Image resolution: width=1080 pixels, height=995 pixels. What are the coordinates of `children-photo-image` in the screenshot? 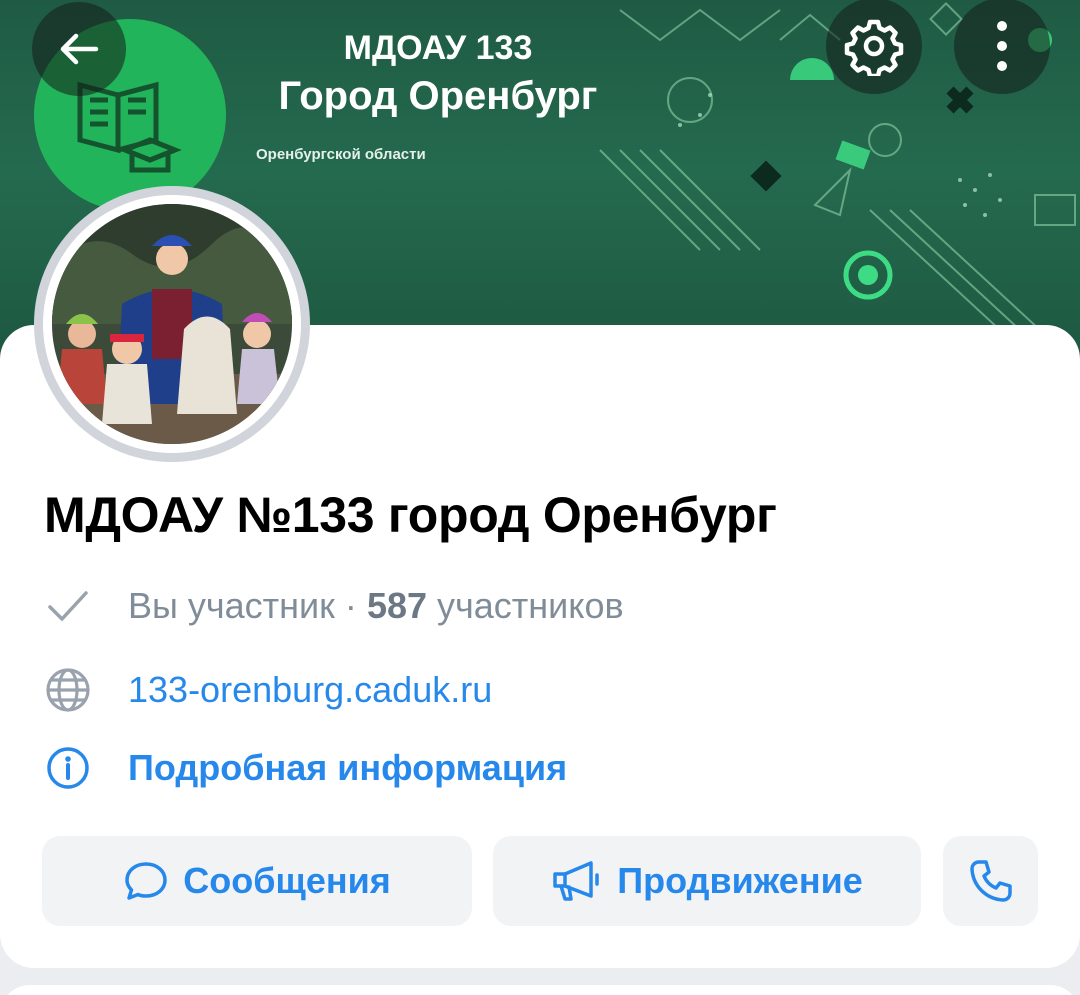 It's located at (172, 324).